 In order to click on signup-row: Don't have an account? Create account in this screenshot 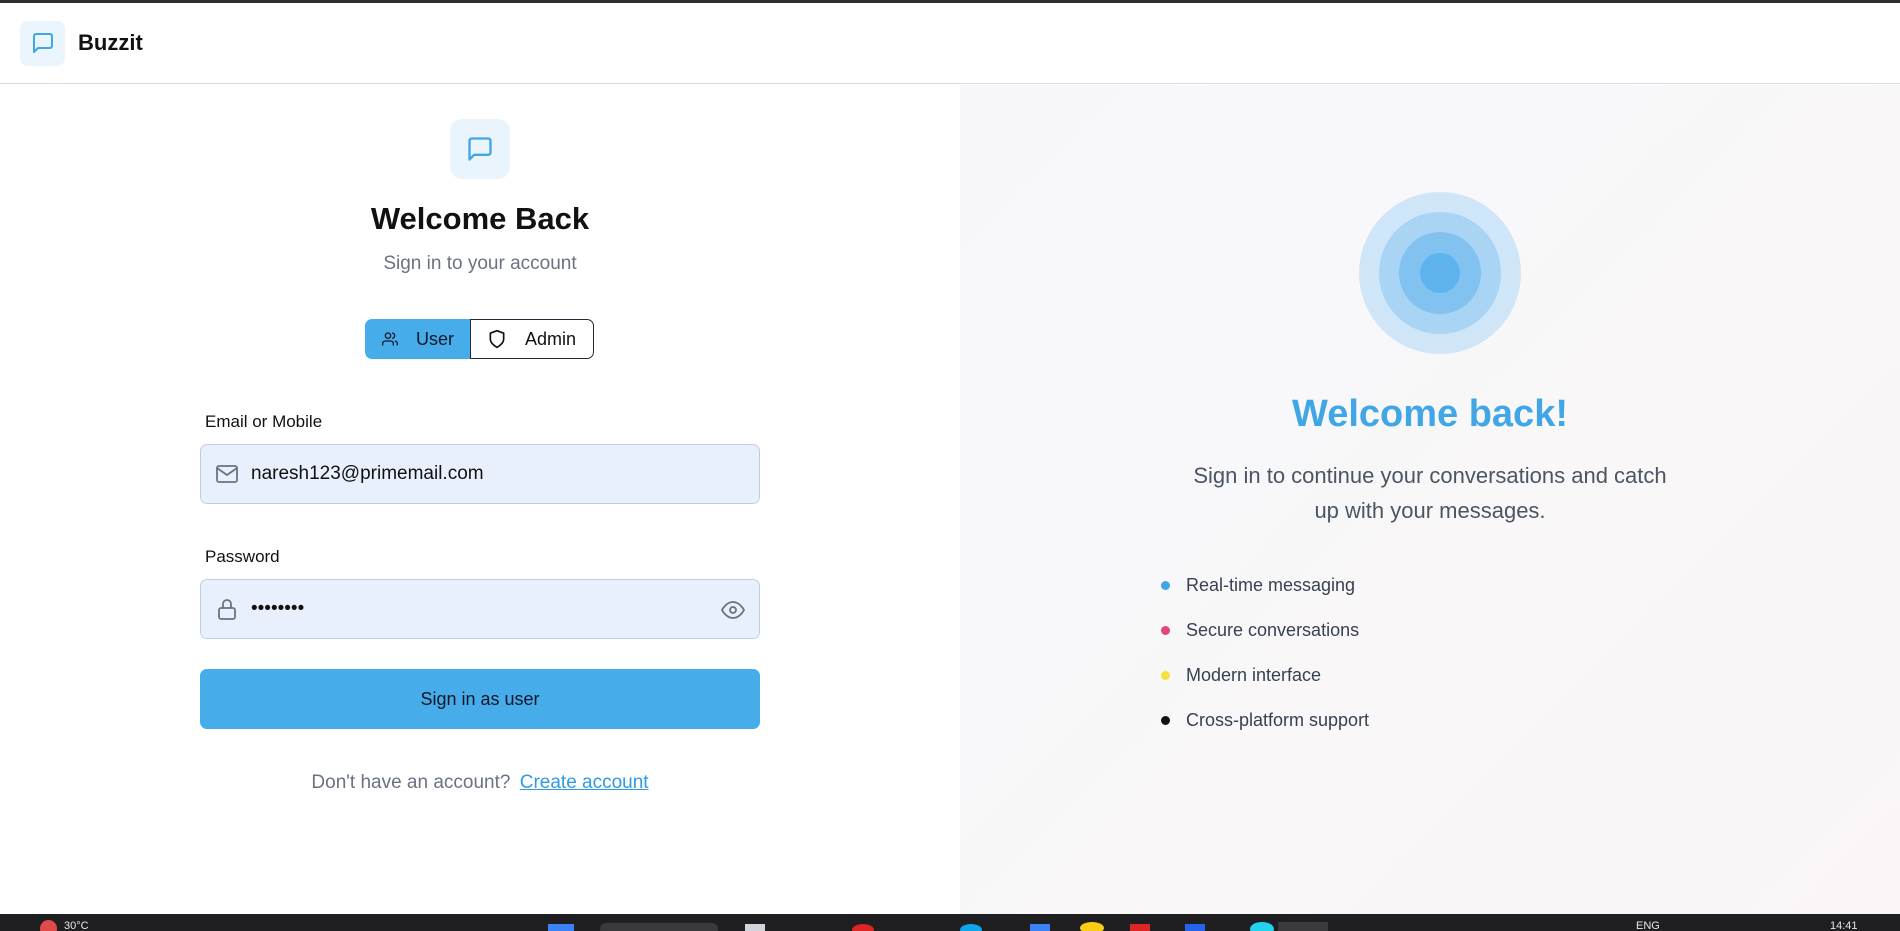, I will do `click(480, 783)`.